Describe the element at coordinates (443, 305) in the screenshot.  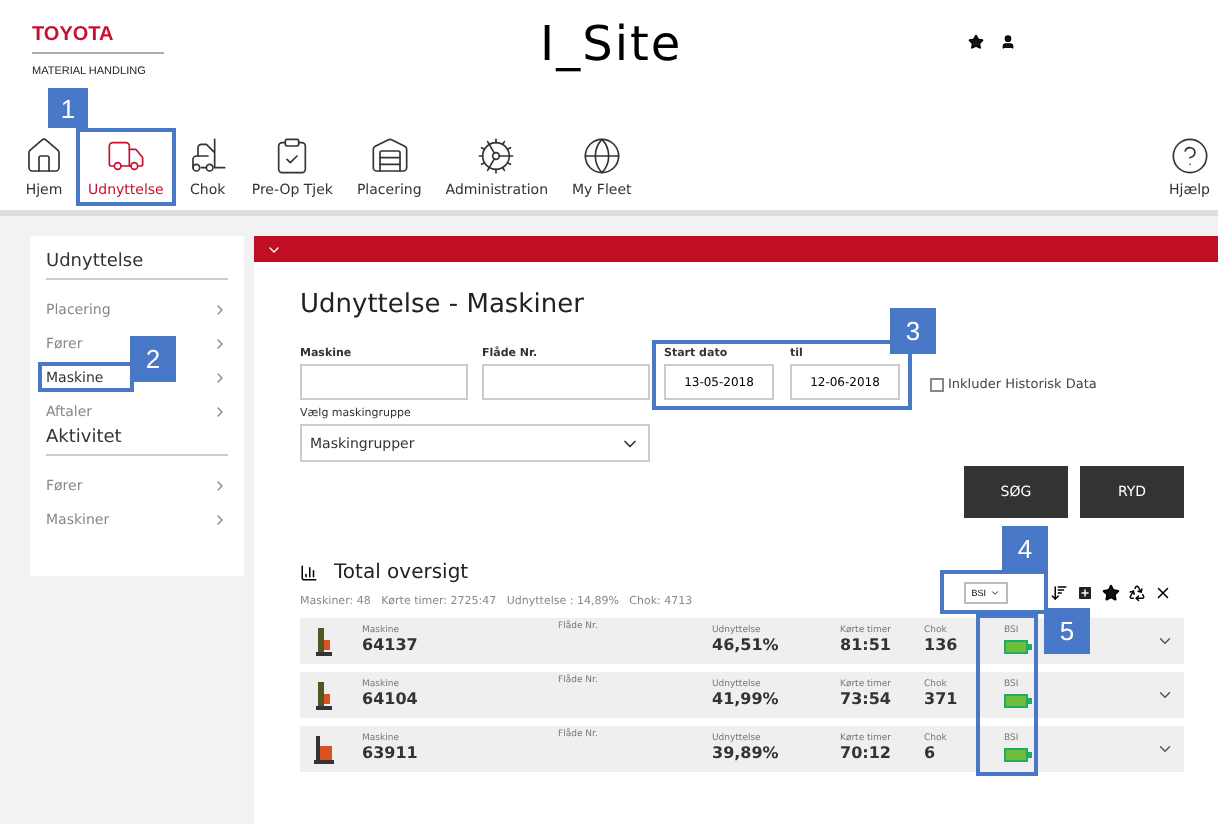
I see `page-title: Udnyttelse - Maskiner` at that location.